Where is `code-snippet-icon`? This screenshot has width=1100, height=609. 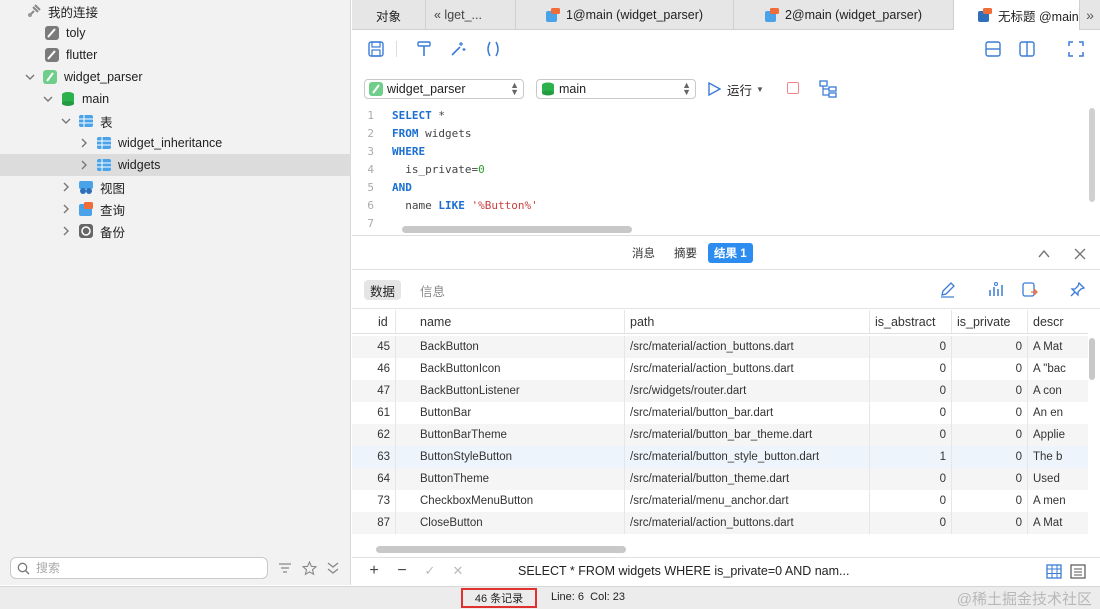 code-snippet-icon is located at coordinates (493, 49).